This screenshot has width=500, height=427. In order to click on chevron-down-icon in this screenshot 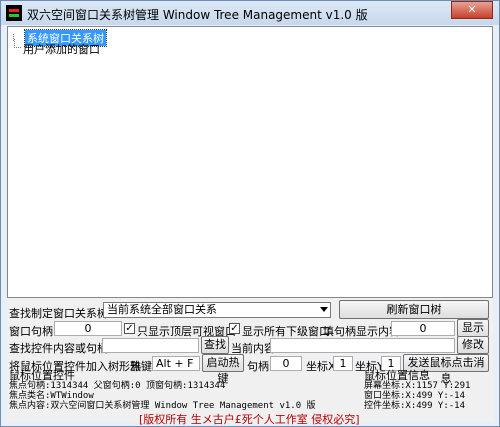, I will do `click(324, 309)`.